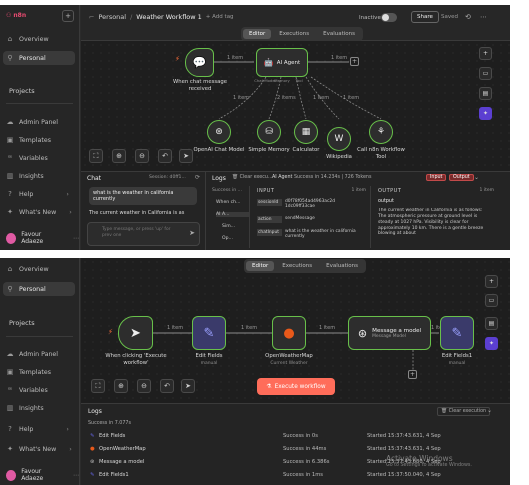 Image resolution: width=529 pixels, height=485 pixels. Describe the element at coordinates (220, 17) in the screenshot. I see `add-tag-link: + Add tag` at that location.